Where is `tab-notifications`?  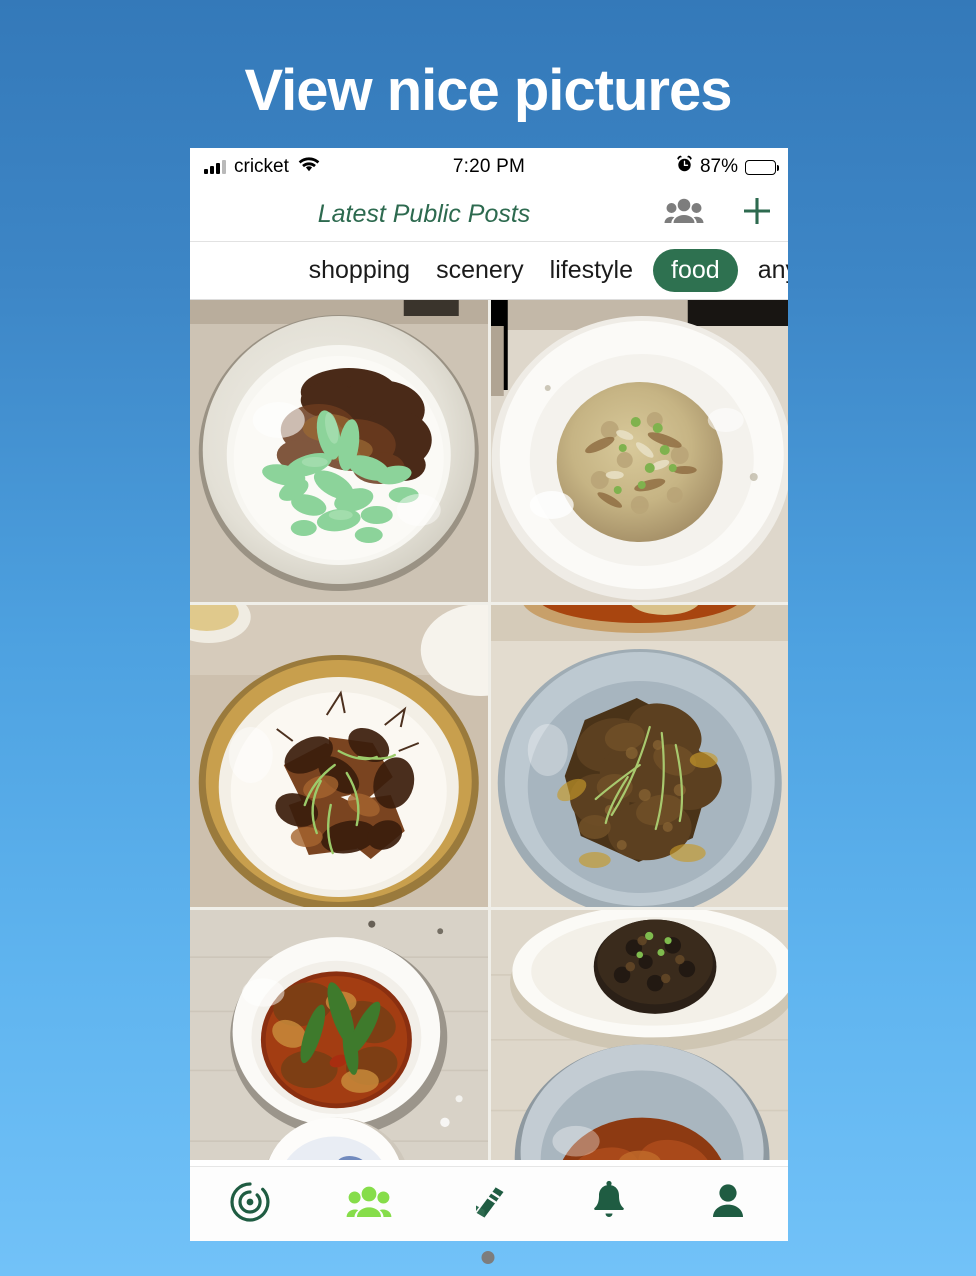
tab-notifications is located at coordinates (609, 1204).